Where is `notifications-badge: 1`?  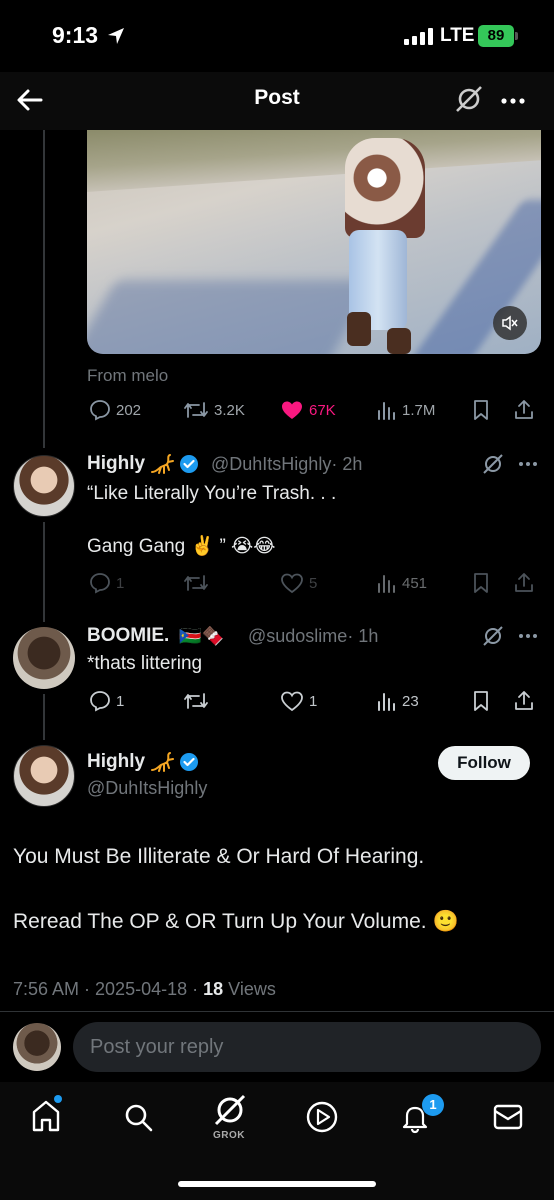
notifications-badge: 1 is located at coordinates (433, 1105).